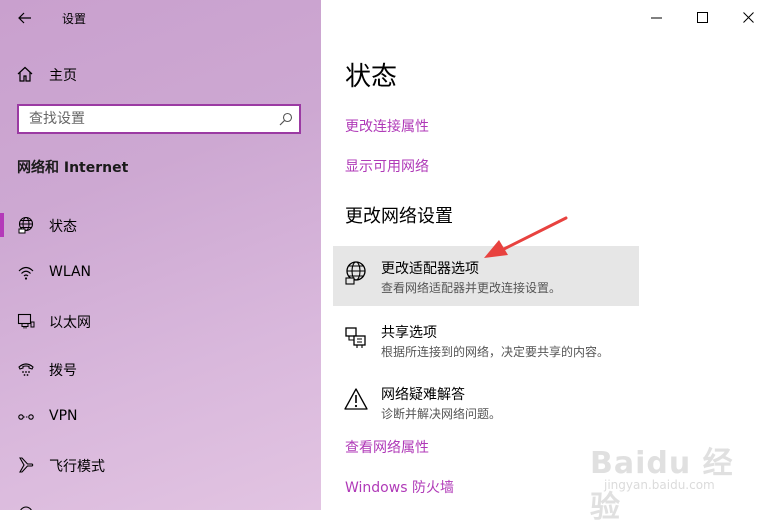  I want to click on option-title: 共享选项, so click(409, 333).